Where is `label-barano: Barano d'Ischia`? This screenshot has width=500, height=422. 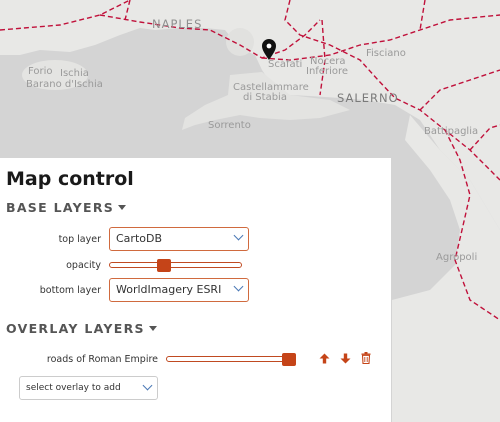
label-barano: Barano d'Ischia is located at coordinates (64, 84).